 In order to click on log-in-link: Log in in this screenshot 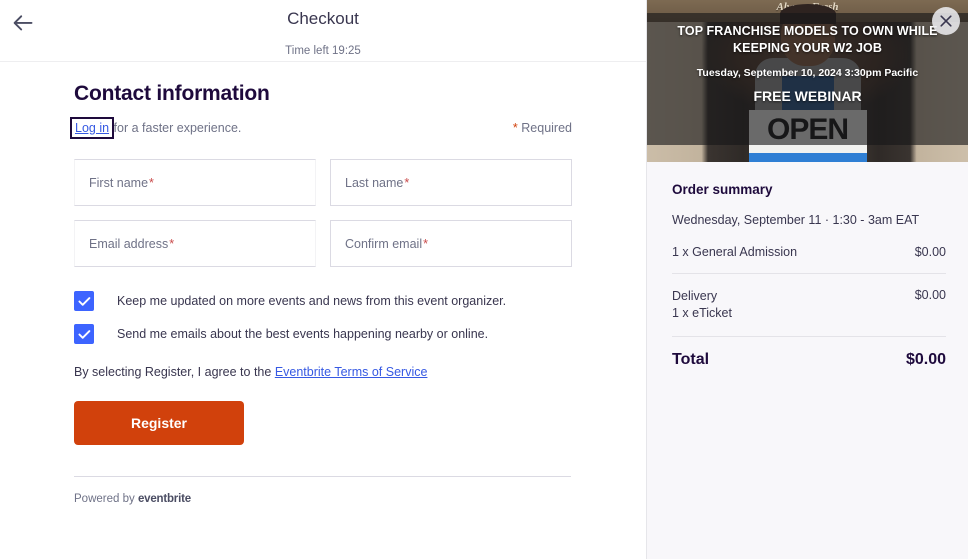, I will do `click(92, 128)`.